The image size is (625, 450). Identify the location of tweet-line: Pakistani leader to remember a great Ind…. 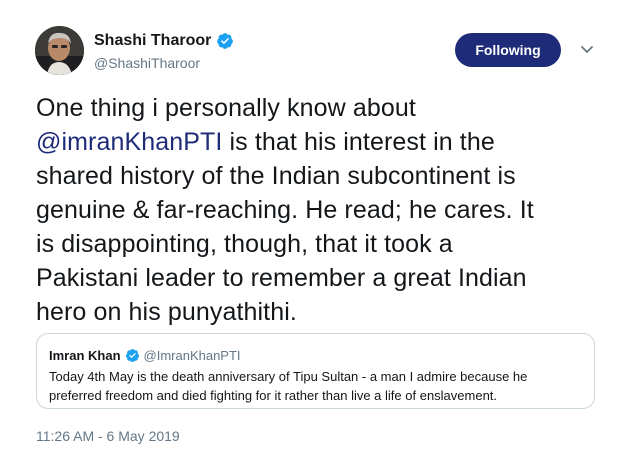
(281, 278).